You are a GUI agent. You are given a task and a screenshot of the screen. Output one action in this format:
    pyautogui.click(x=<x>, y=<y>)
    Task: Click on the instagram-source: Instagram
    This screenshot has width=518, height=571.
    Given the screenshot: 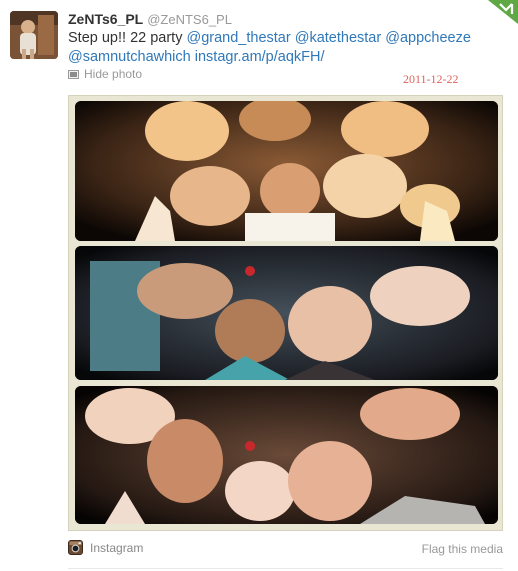 What is the action you would take?
    pyautogui.click(x=105, y=547)
    